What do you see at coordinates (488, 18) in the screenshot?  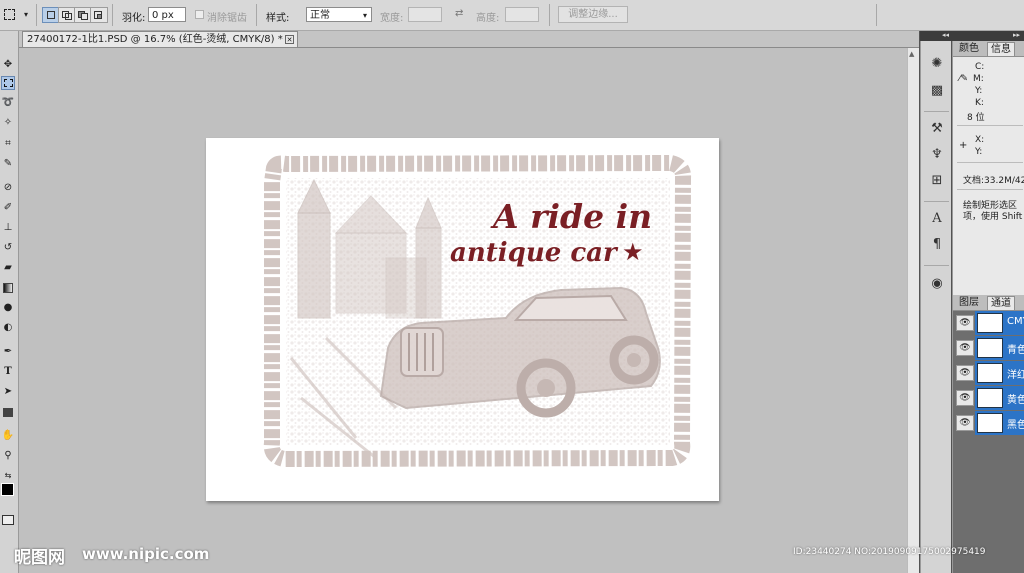 I see `height-label: 高度:` at bounding box center [488, 18].